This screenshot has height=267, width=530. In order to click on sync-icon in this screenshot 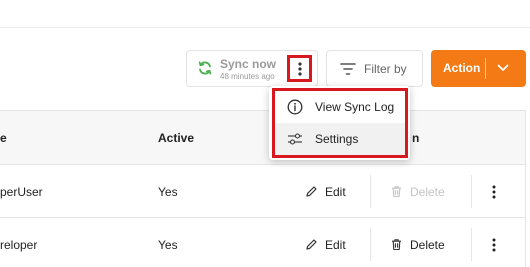, I will do `click(205, 68)`.